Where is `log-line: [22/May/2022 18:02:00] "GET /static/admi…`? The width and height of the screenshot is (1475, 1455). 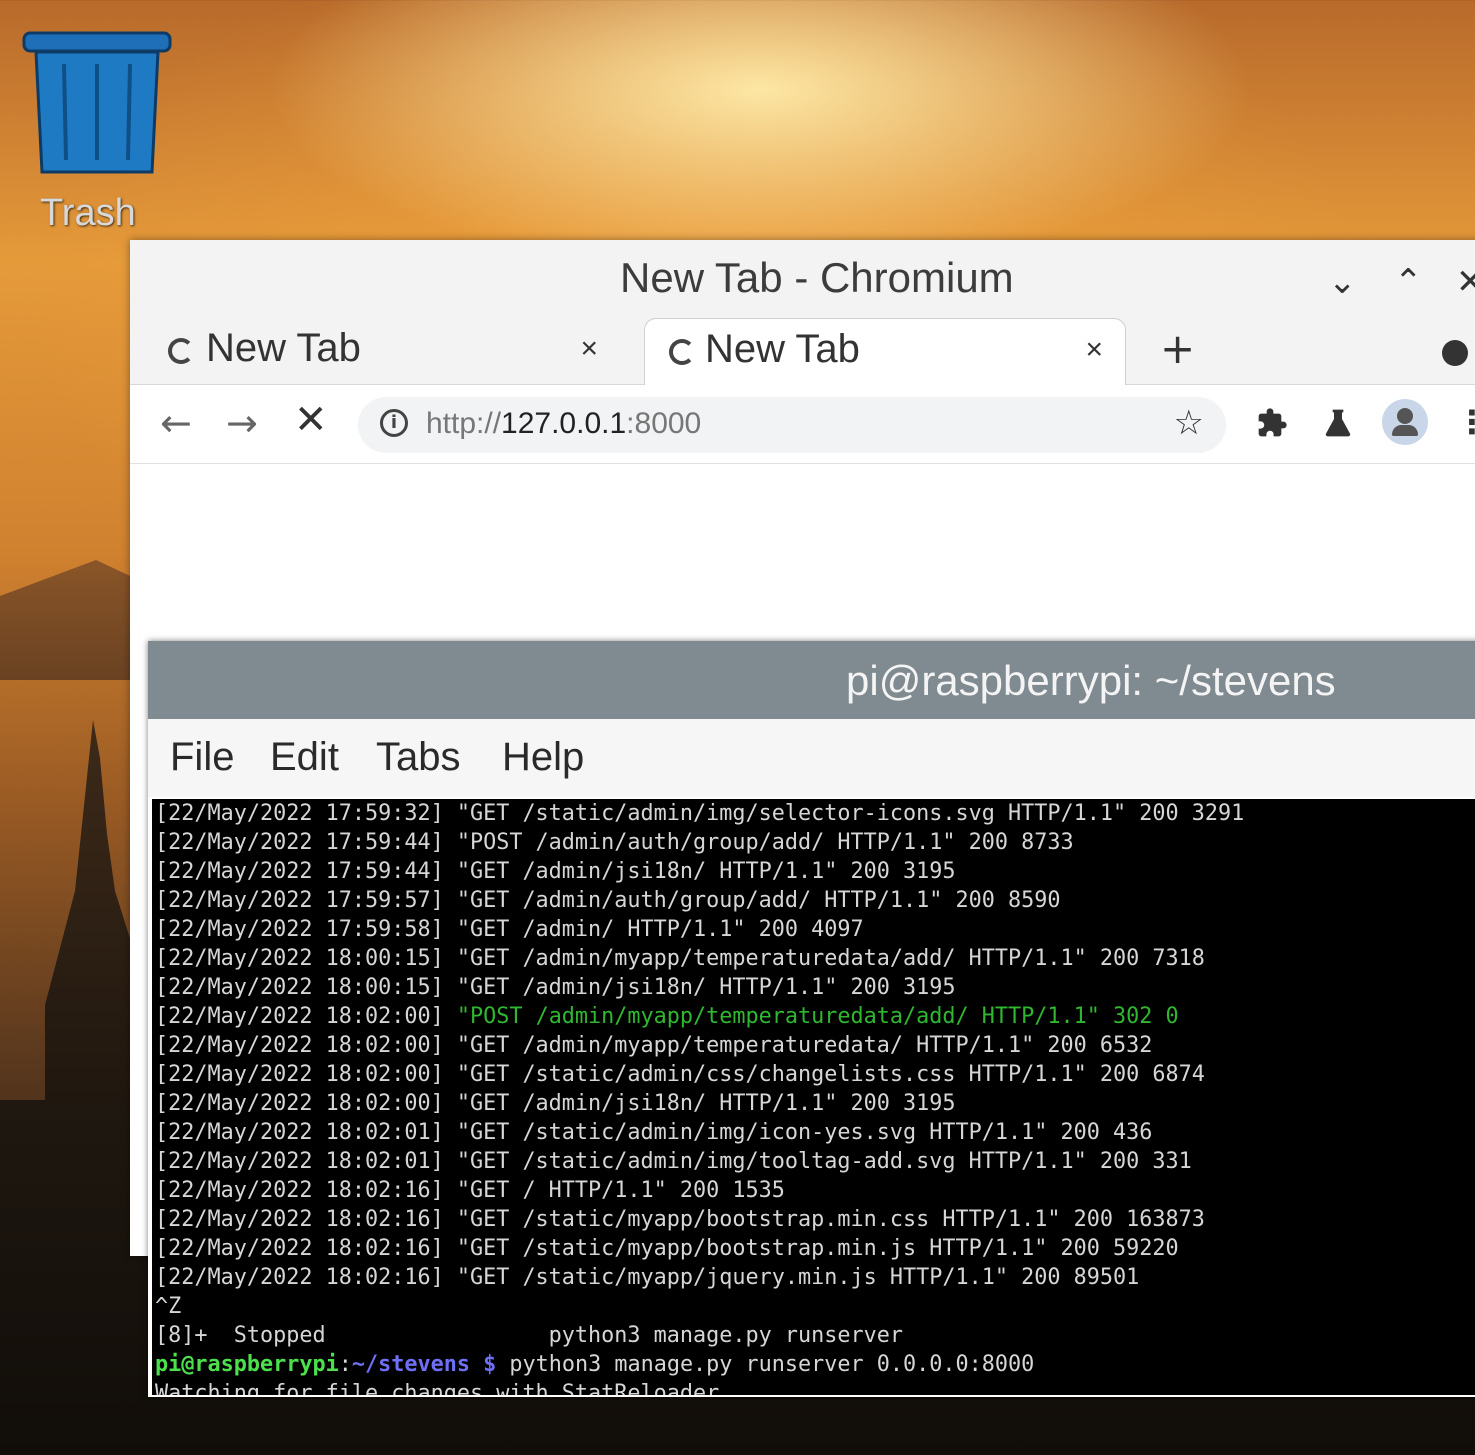 log-line: [22/May/2022 18:02:00] "GET /static/admi… is located at coordinates (680, 1074).